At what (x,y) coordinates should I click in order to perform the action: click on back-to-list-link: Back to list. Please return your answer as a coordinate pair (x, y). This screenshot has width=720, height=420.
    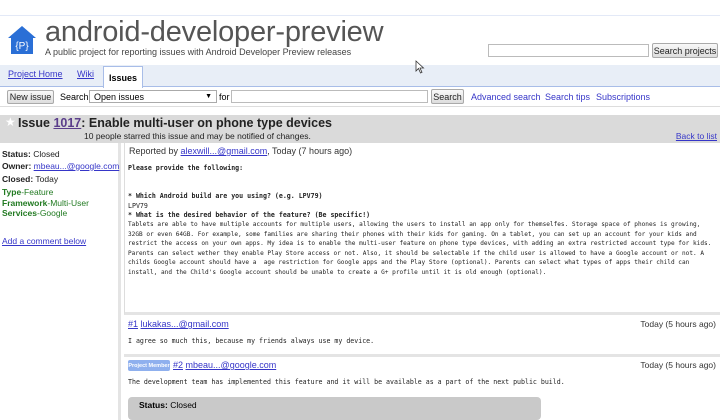
    Looking at the image, I should click on (696, 136).